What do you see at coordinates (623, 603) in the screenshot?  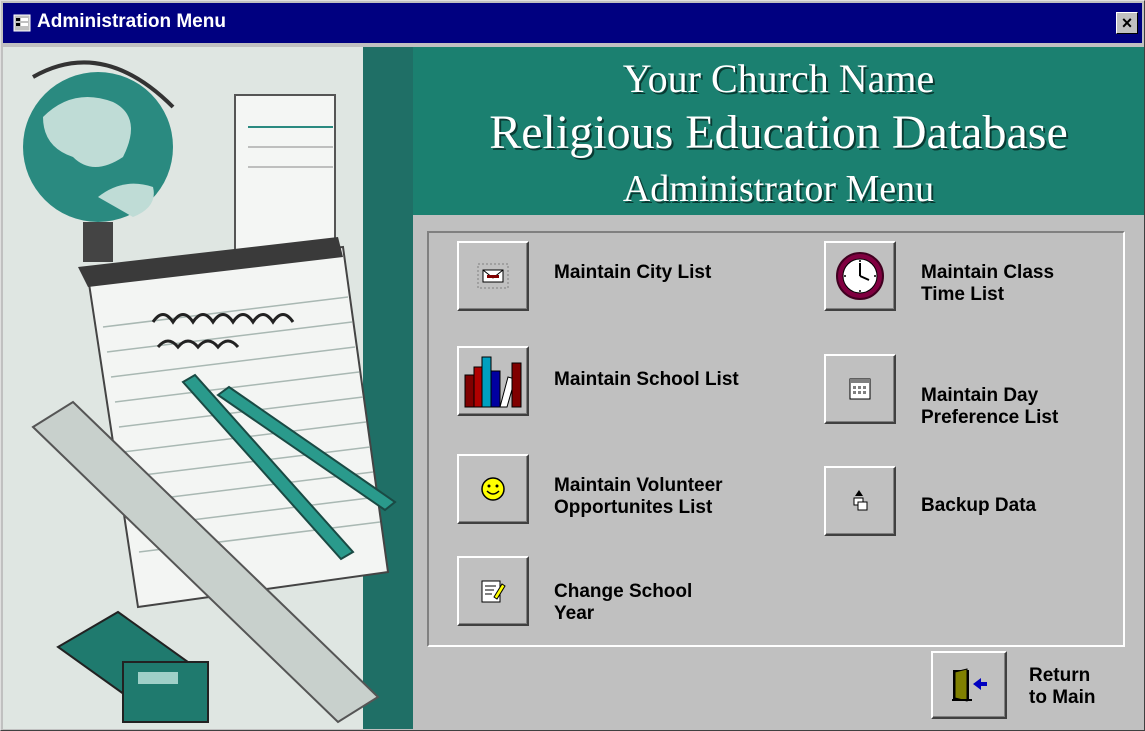 I see `change-school-year-label: Change School Year` at bounding box center [623, 603].